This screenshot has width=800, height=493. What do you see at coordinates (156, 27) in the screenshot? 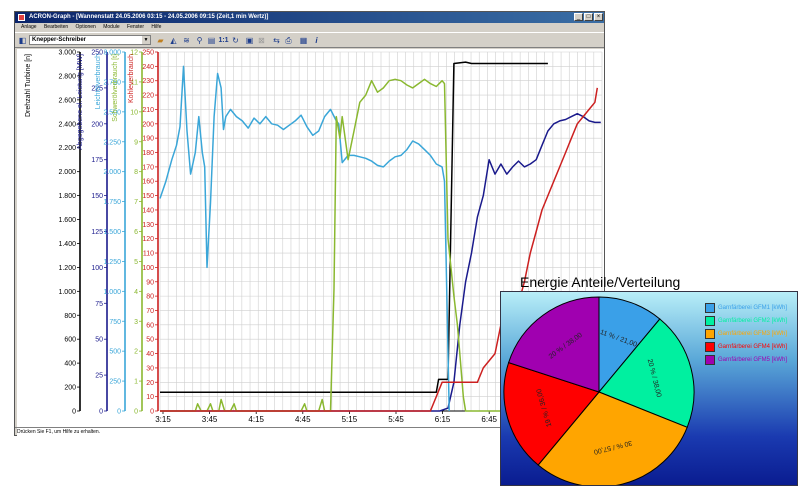
I see `menu-hilfe: Hilfe` at bounding box center [156, 27].